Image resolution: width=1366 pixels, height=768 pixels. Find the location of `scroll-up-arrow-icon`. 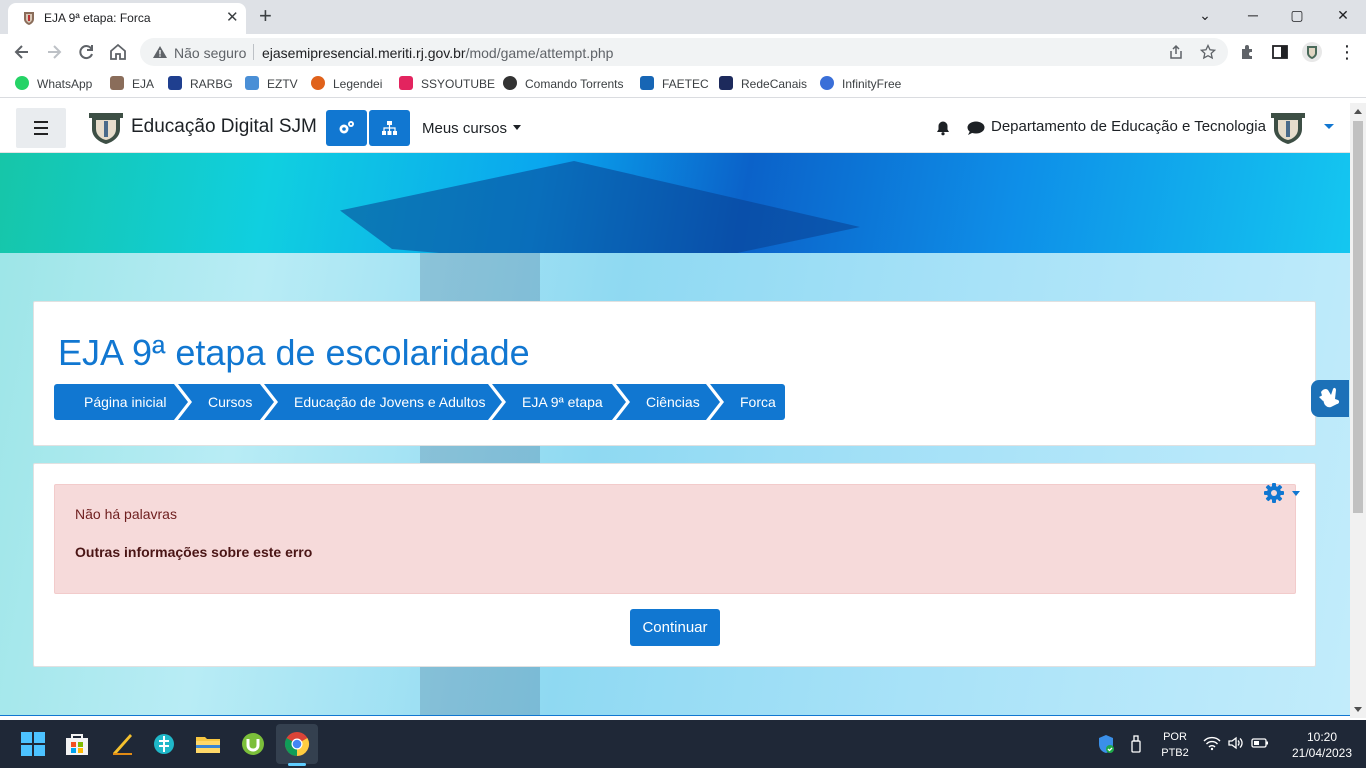

scroll-up-arrow-icon is located at coordinates (1358, 111).